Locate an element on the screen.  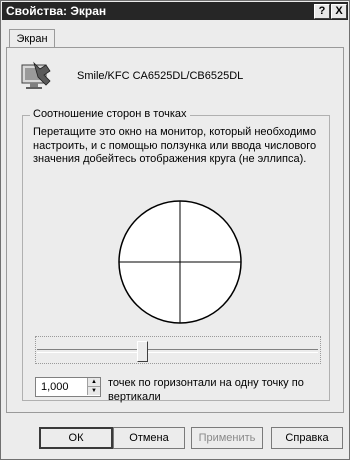
apply-button: Применить is located at coordinates (227, 438).